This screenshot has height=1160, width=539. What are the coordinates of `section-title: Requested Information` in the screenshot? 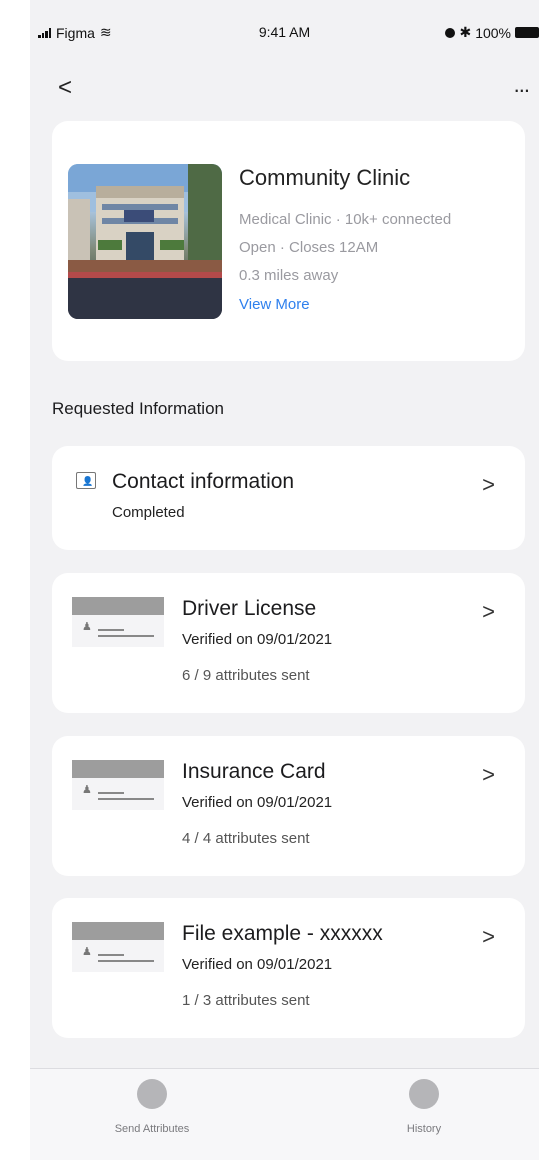 It's located at (138, 408).